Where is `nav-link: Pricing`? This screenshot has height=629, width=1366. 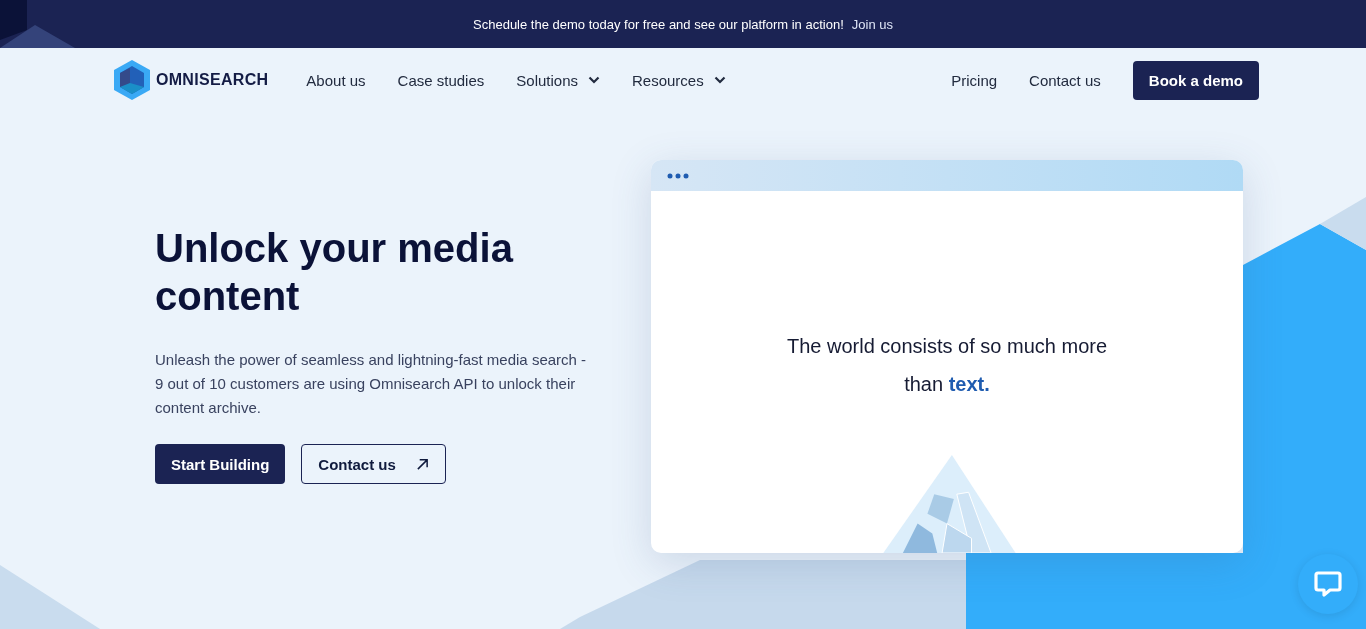
nav-link: Pricing is located at coordinates (974, 80).